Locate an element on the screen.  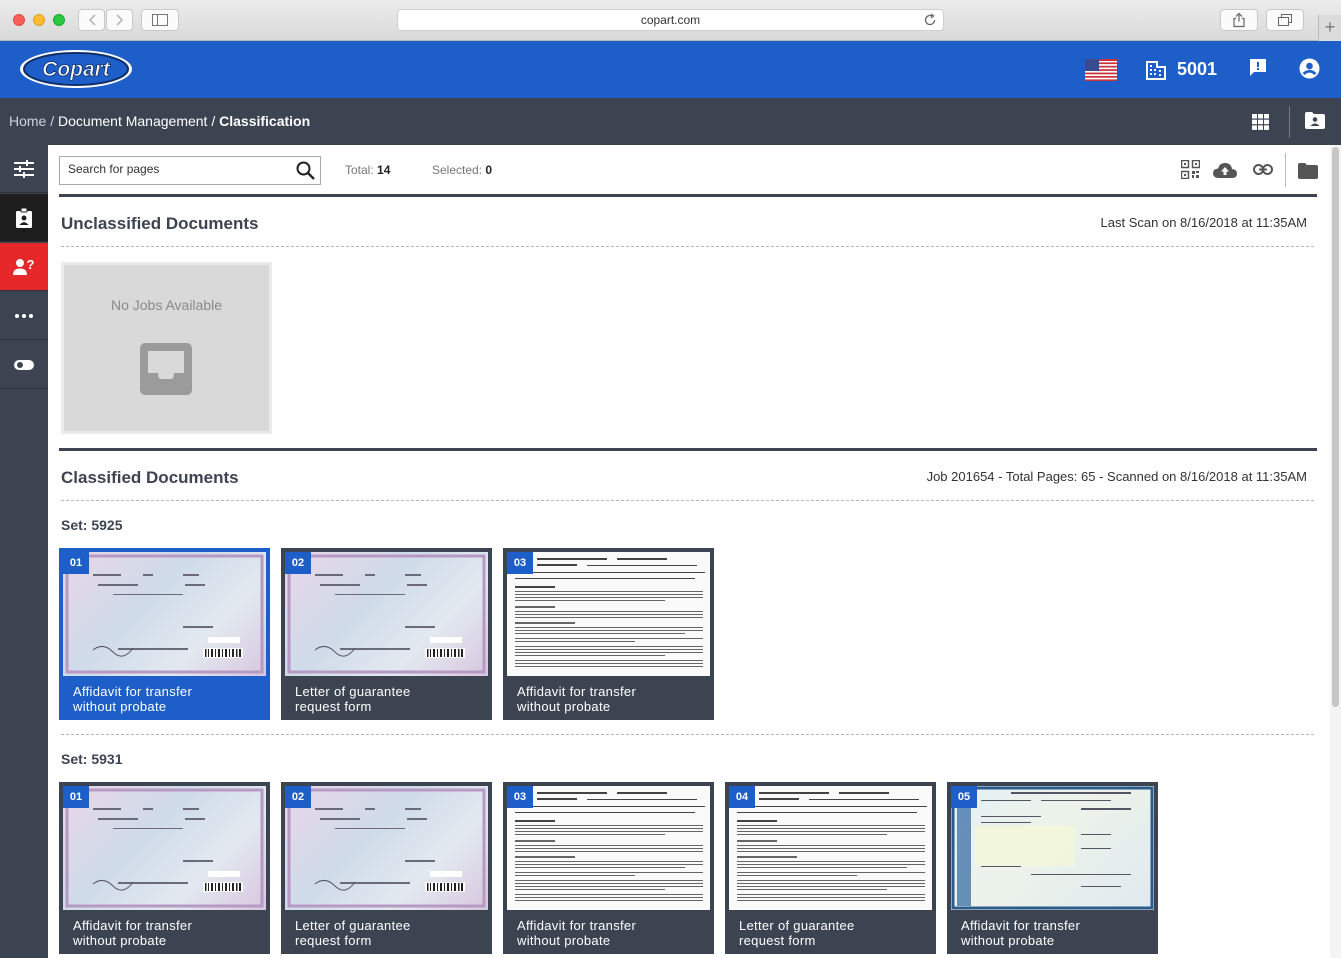
rail-item-help-user: ? is located at coordinates (24, 267).